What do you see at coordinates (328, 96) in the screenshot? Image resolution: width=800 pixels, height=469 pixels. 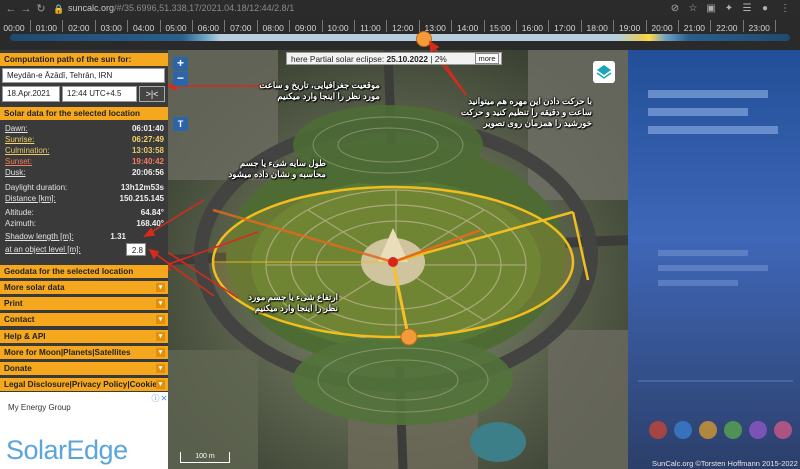 I see `annotation-line: مورد نظر را اینجا وارد میکنیم` at bounding box center [328, 96].